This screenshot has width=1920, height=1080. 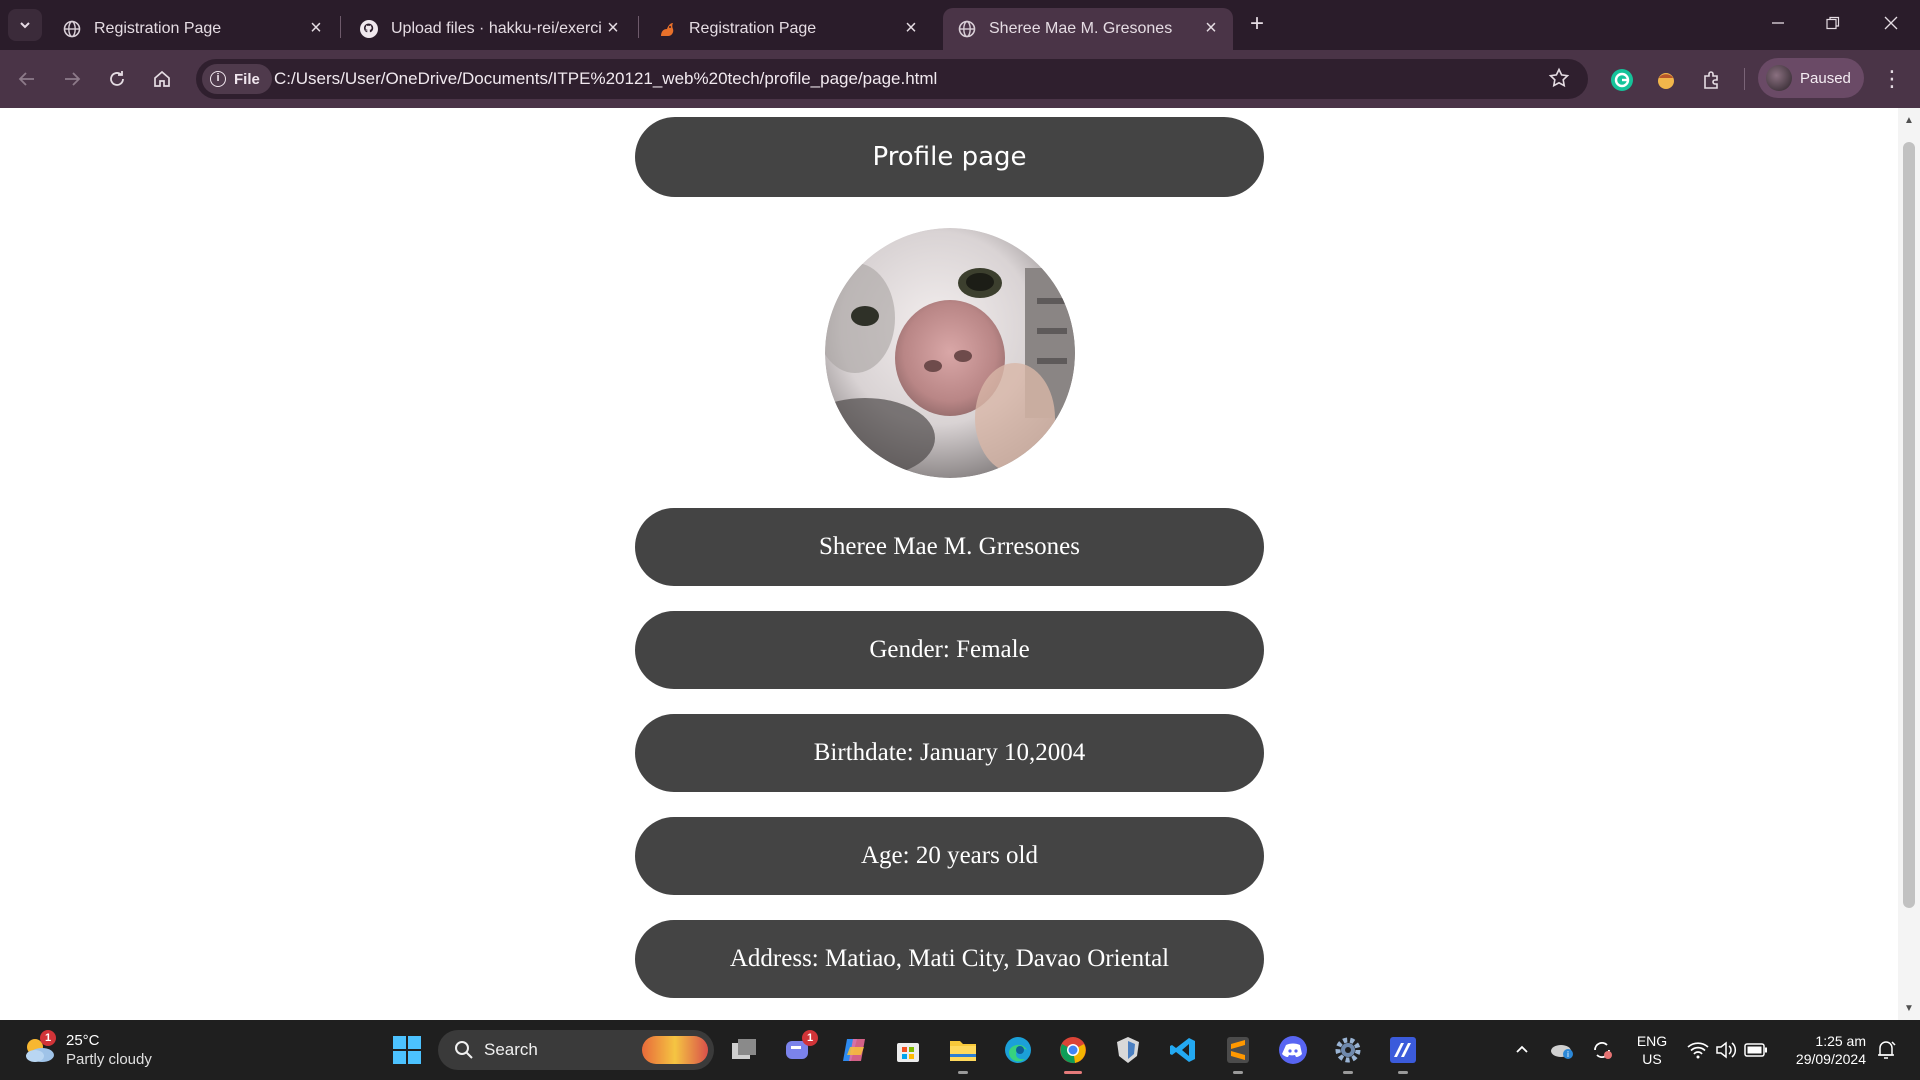 What do you see at coordinates (1666, 80) in the screenshot?
I see `extension-avatar-icon` at bounding box center [1666, 80].